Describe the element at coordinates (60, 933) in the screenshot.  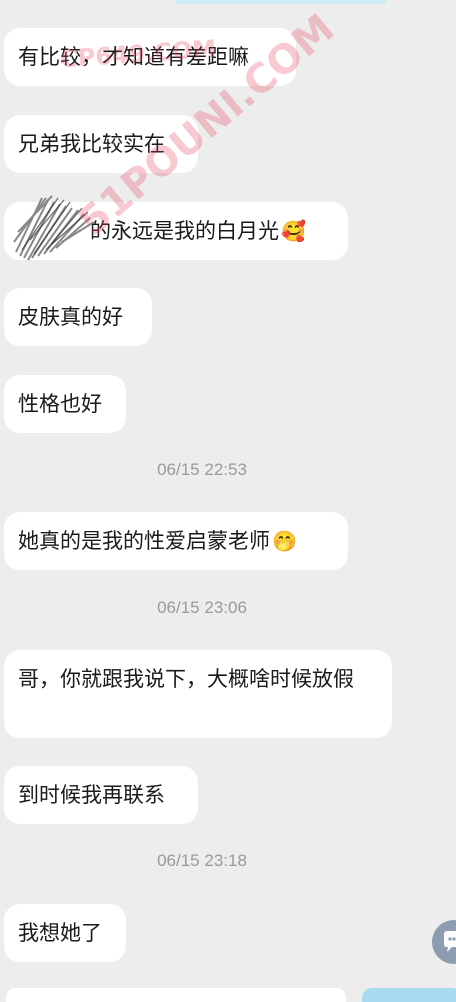
I see `message-text: 我想她了` at that location.